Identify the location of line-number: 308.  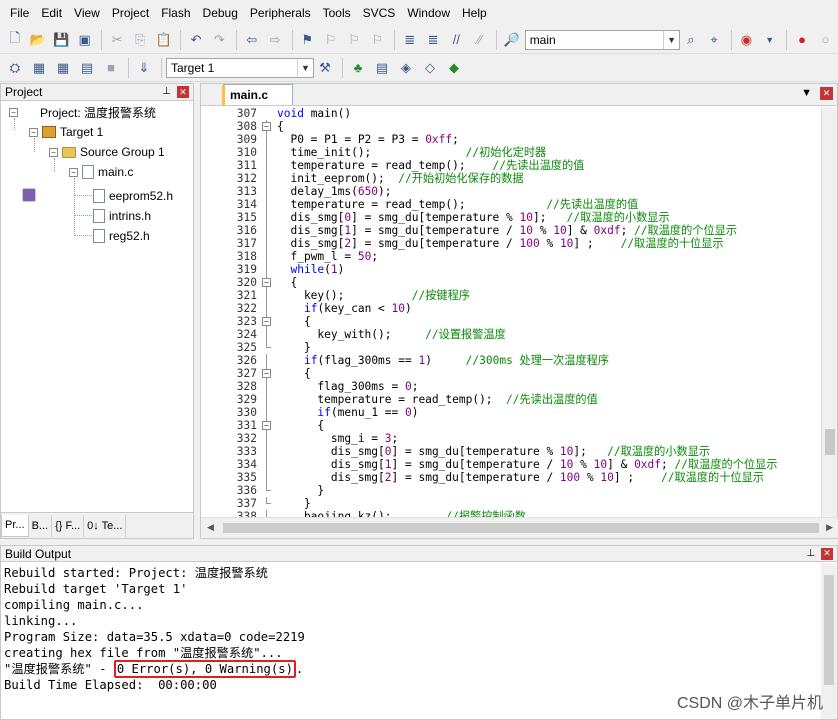
(246, 126).